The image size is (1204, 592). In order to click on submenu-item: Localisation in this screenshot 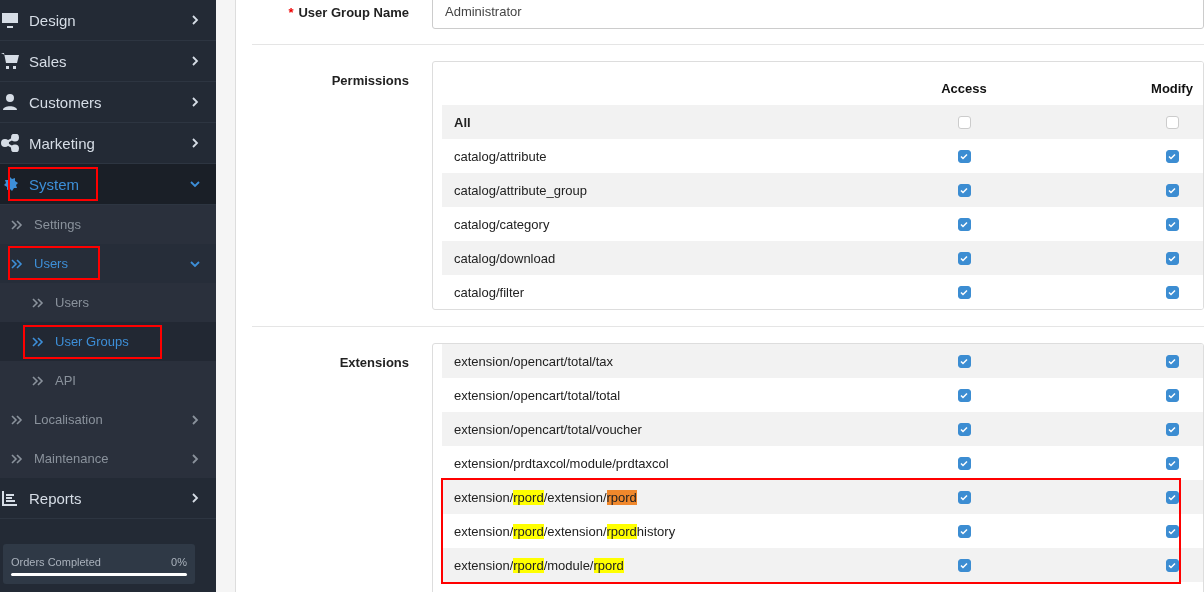, I will do `click(108, 419)`.